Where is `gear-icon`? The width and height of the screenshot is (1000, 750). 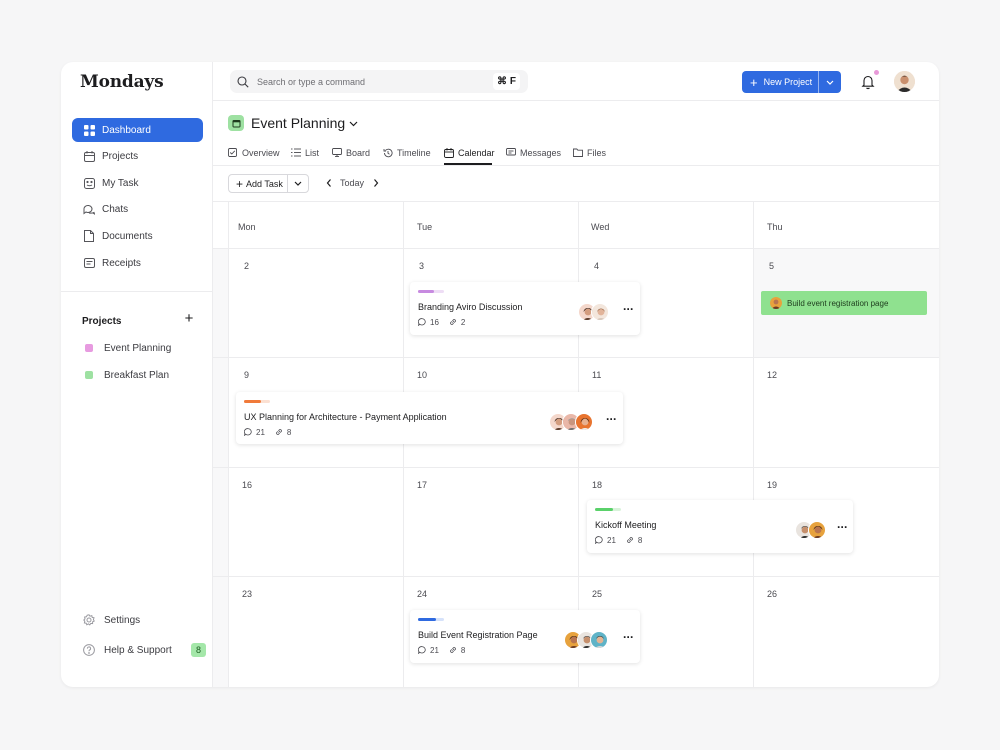 gear-icon is located at coordinates (88, 620).